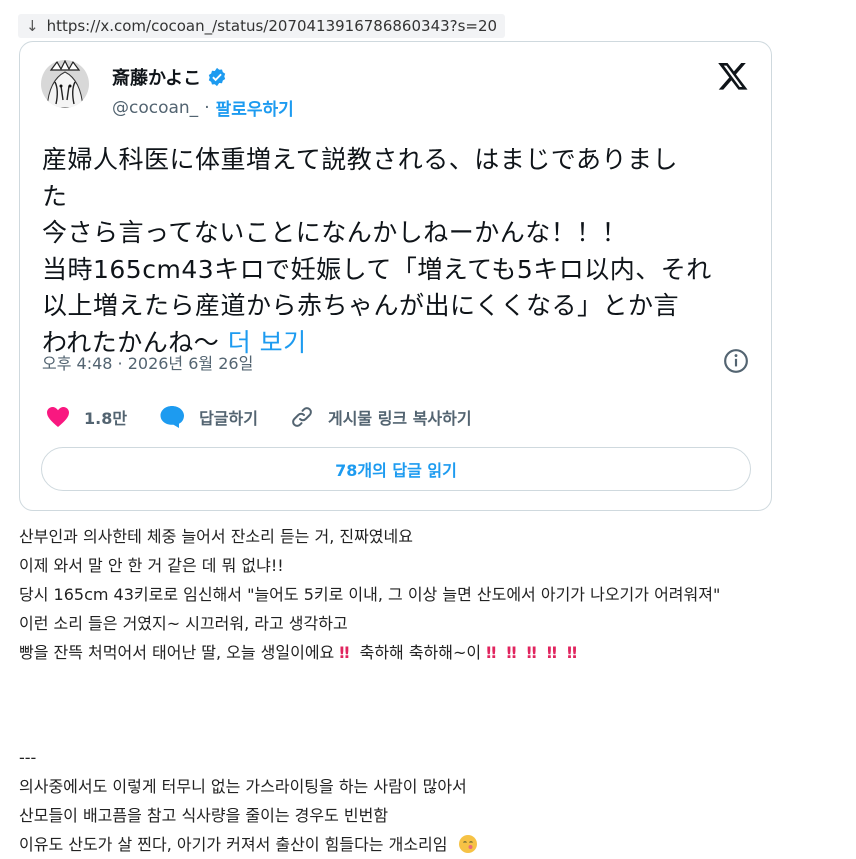 This screenshot has height=859, width=856. Describe the element at coordinates (302, 417) in the screenshot. I see `link-icon` at that location.